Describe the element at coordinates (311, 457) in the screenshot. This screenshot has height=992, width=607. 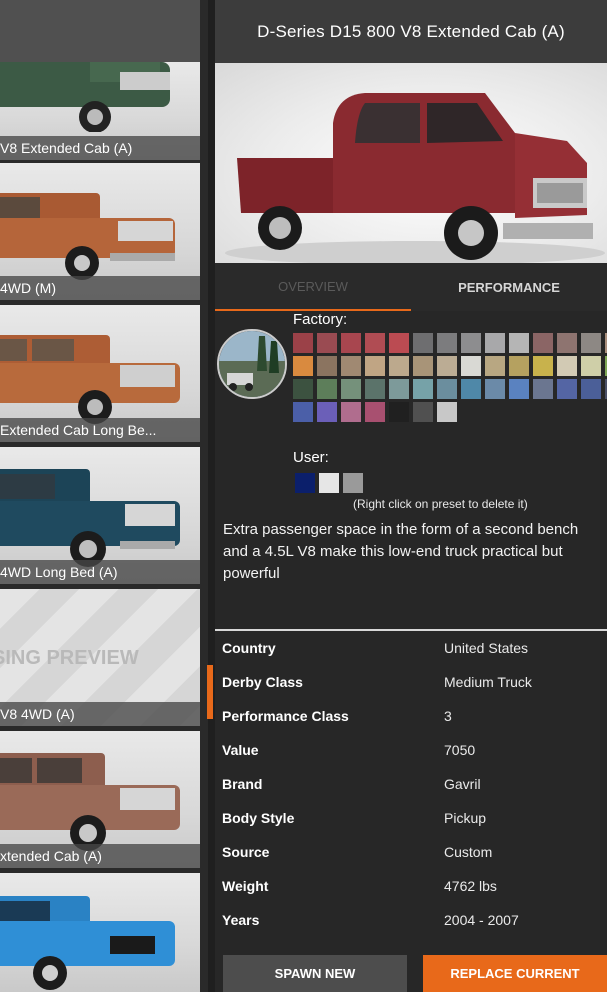
I see `user-colors-label: User:` at that location.